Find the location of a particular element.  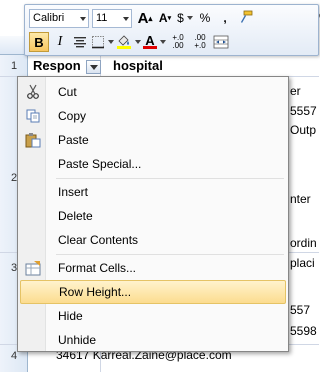

shrink-font-button: A ▾ is located at coordinates (165, 18).